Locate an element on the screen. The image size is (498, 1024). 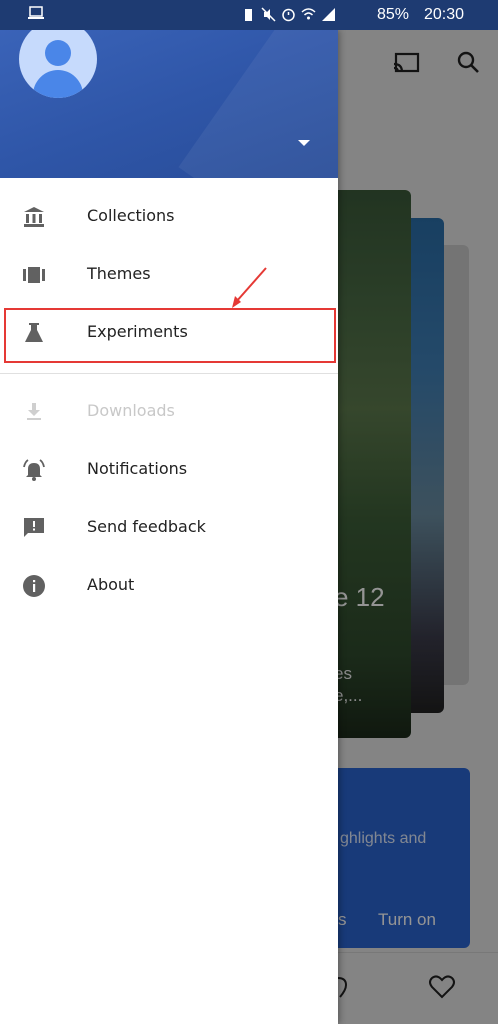
themes-icon is located at coordinates (34, 275).